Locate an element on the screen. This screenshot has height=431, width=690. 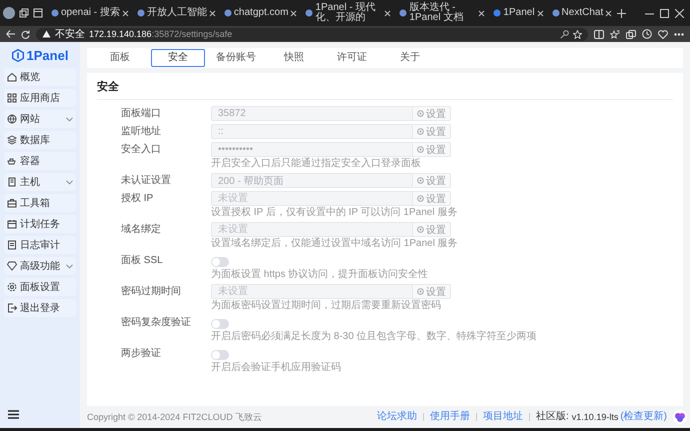
help-text: 为面板设置 https 协议访问，提升面板访问安全性 is located at coordinates (319, 275).